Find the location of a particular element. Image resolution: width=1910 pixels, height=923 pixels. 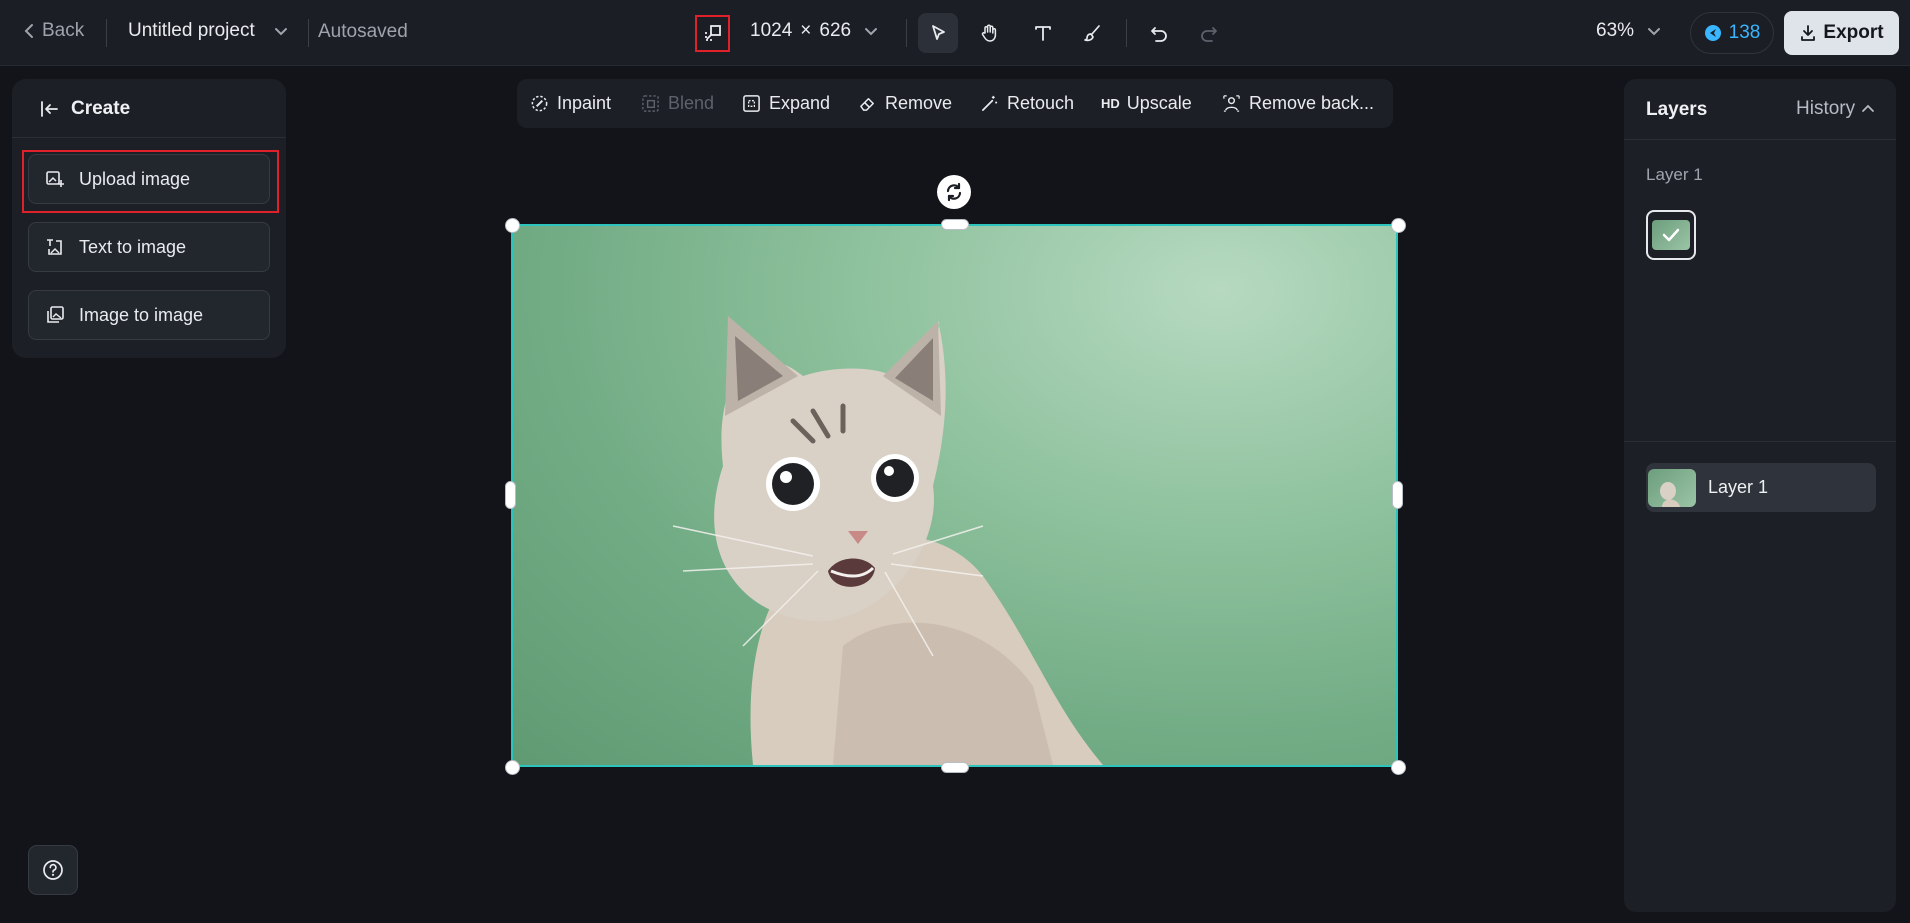

hd-icon: HD is located at coordinates (1110, 103).